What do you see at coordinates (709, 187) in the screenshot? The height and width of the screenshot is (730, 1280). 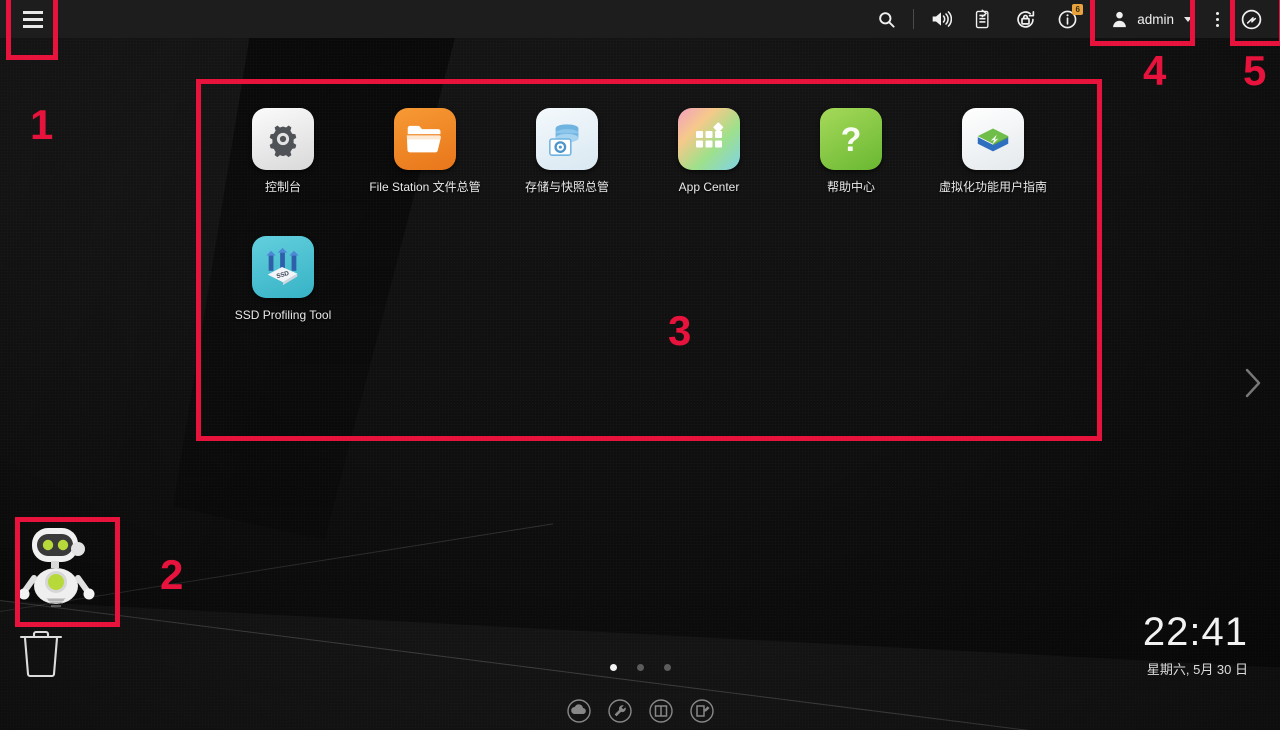 I see `desktop-app-label: App Center` at bounding box center [709, 187].